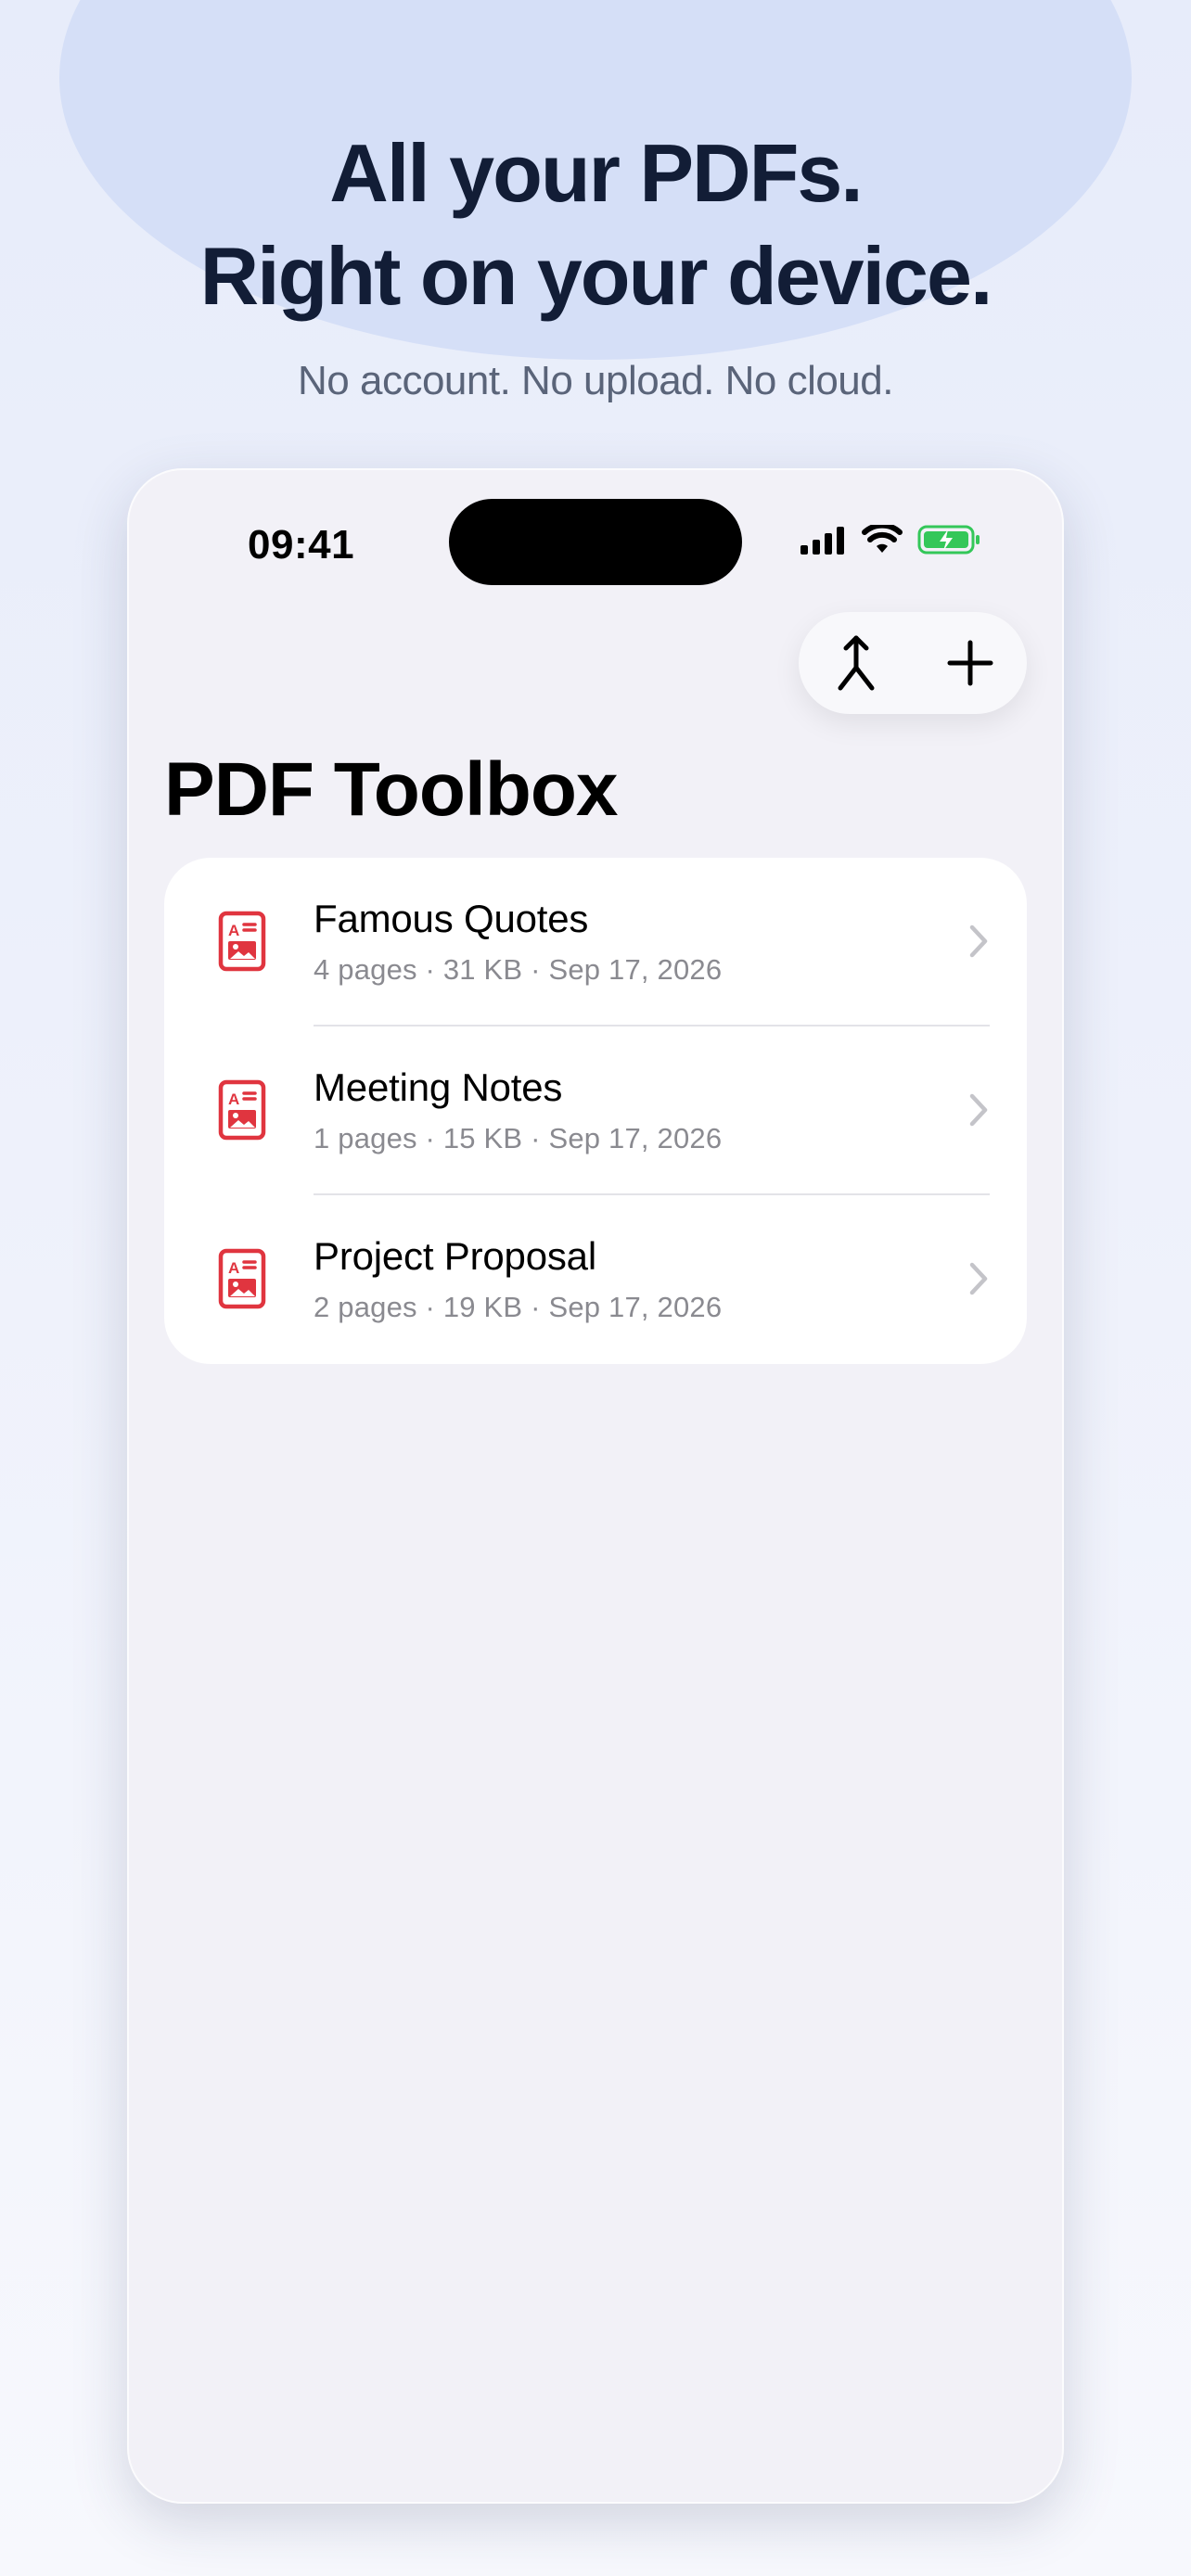  Describe the element at coordinates (519, 1307) in the screenshot. I see `document-meta: 2 pages · 19 KB · Sep 17, 2026` at that location.